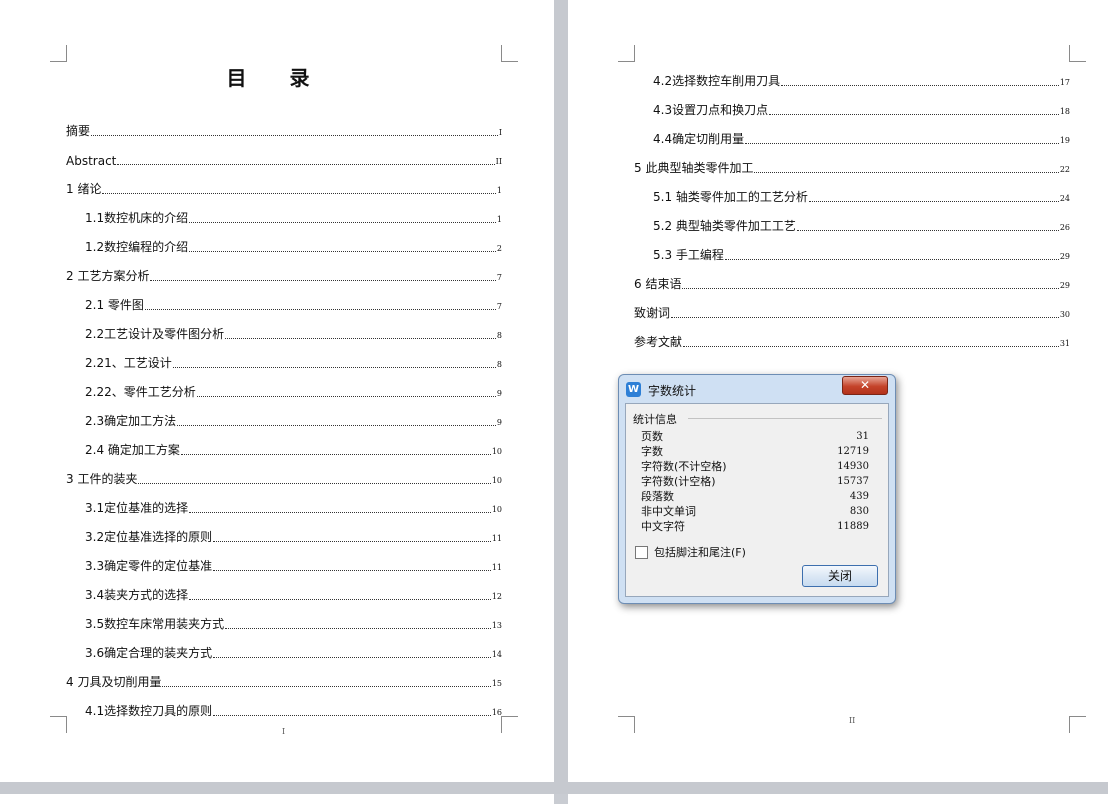  What do you see at coordinates (284, 675) in the screenshot?
I see `toc-entry: 4 刀具及切削用量 15` at bounding box center [284, 675].